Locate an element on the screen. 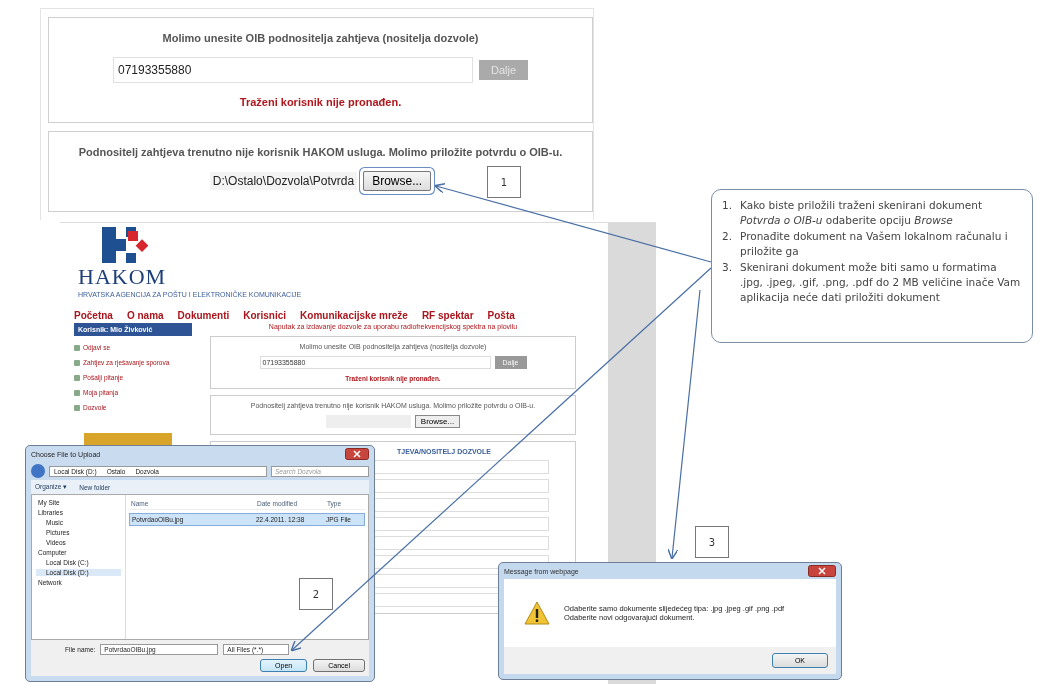  step-badge: 2 is located at coordinates (316, 594).